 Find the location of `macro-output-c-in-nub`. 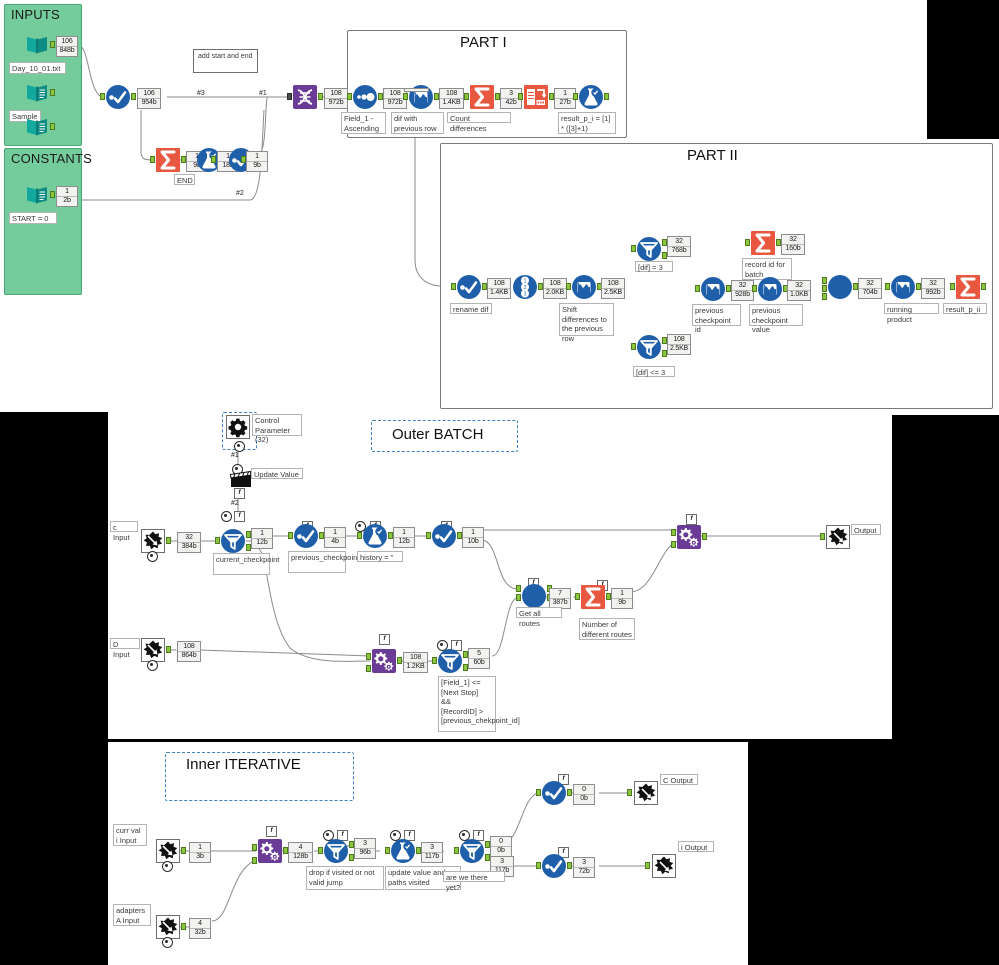

macro-output-c-in-nub is located at coordinates (629, 792).